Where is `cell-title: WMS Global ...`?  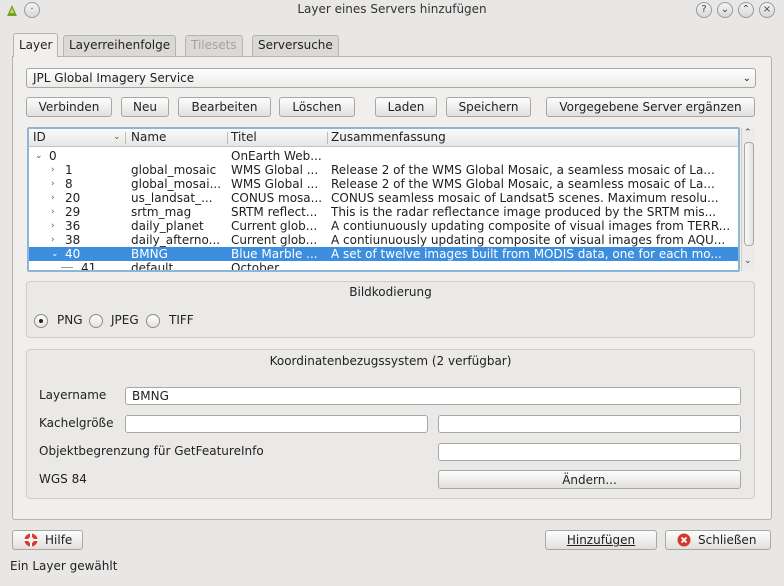
cell-title: WMS Global ... is located at coordinates (275, 170).